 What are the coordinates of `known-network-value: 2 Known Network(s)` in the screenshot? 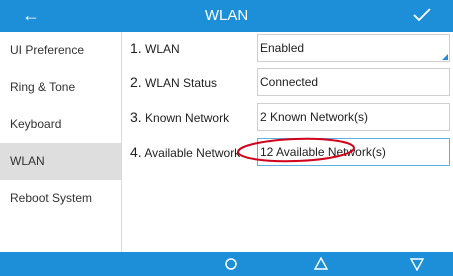 It's located at (314, 117).